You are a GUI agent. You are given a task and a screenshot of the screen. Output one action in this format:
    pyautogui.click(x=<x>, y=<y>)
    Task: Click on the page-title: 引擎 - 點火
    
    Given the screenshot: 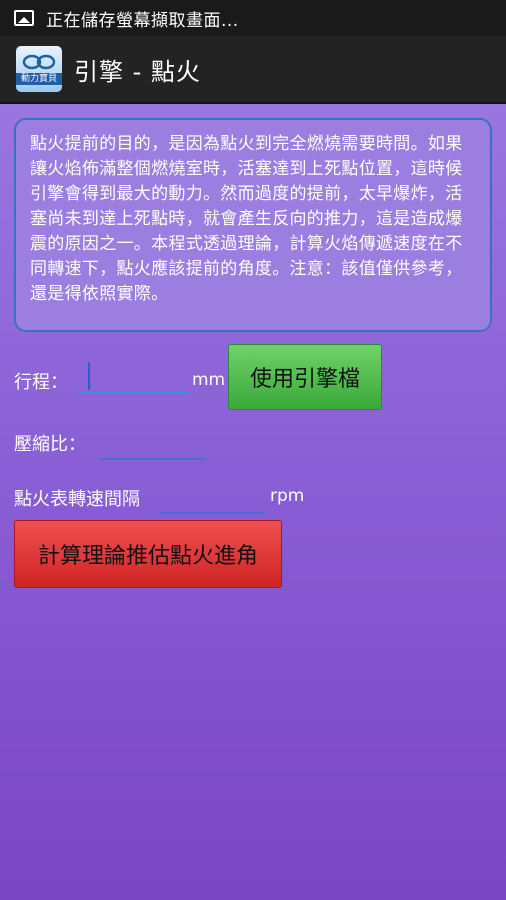 What is the action you would take?
    pyautogui.click(x=137, y=71)
    